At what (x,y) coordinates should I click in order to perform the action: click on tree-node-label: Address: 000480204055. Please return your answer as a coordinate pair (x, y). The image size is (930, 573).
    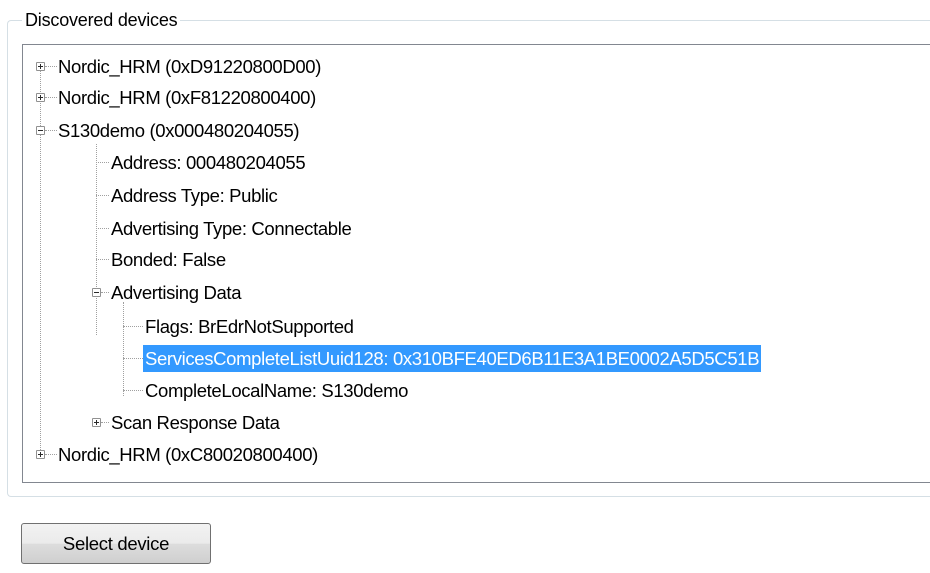
    Looking at the image, I should click on (208, 162).